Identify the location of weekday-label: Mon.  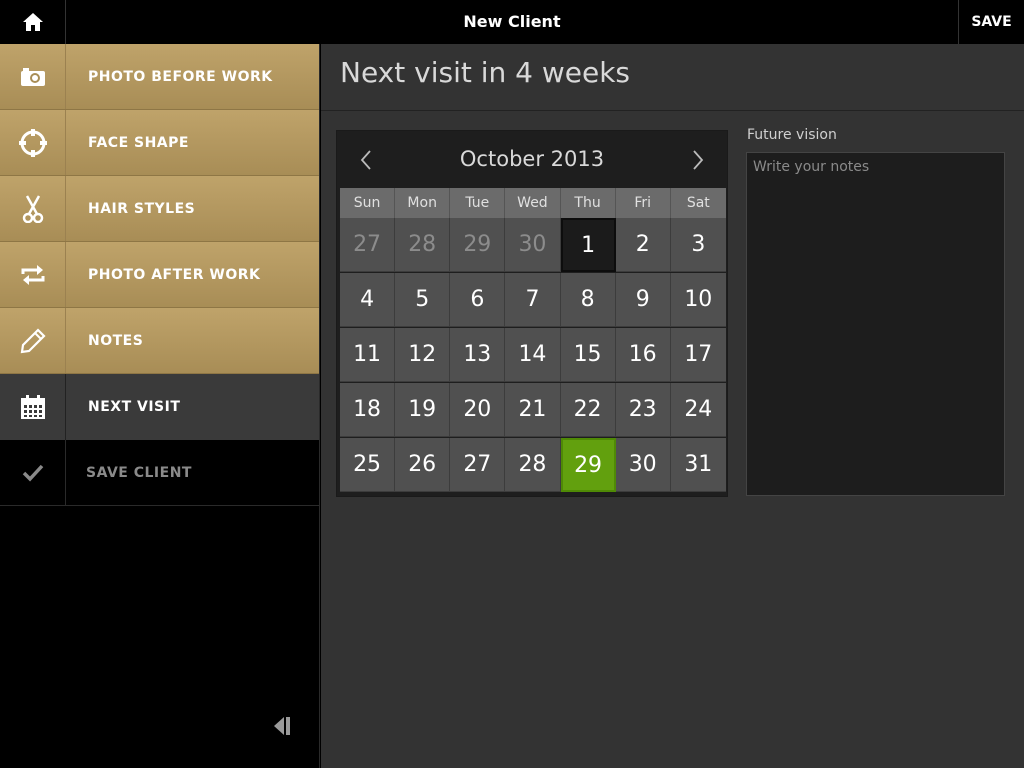
(423, 203).